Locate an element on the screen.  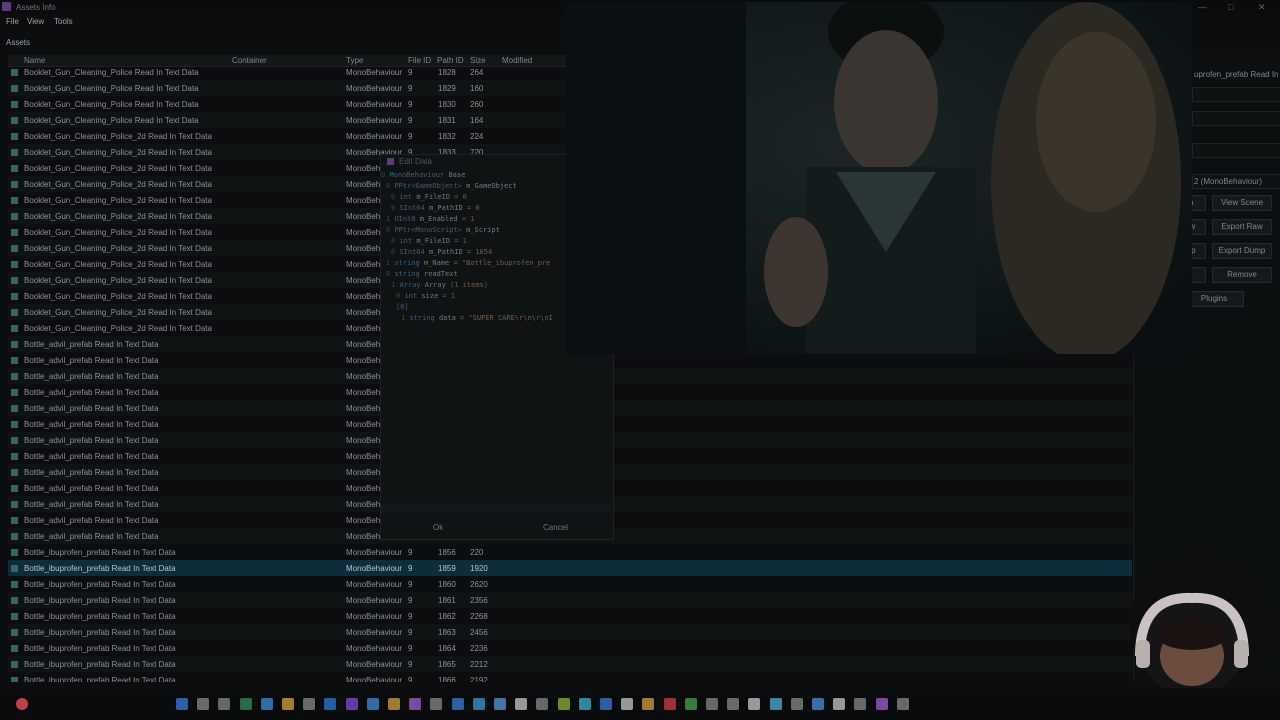
cancel-button: Cancel is located at coordinates (555, 527).